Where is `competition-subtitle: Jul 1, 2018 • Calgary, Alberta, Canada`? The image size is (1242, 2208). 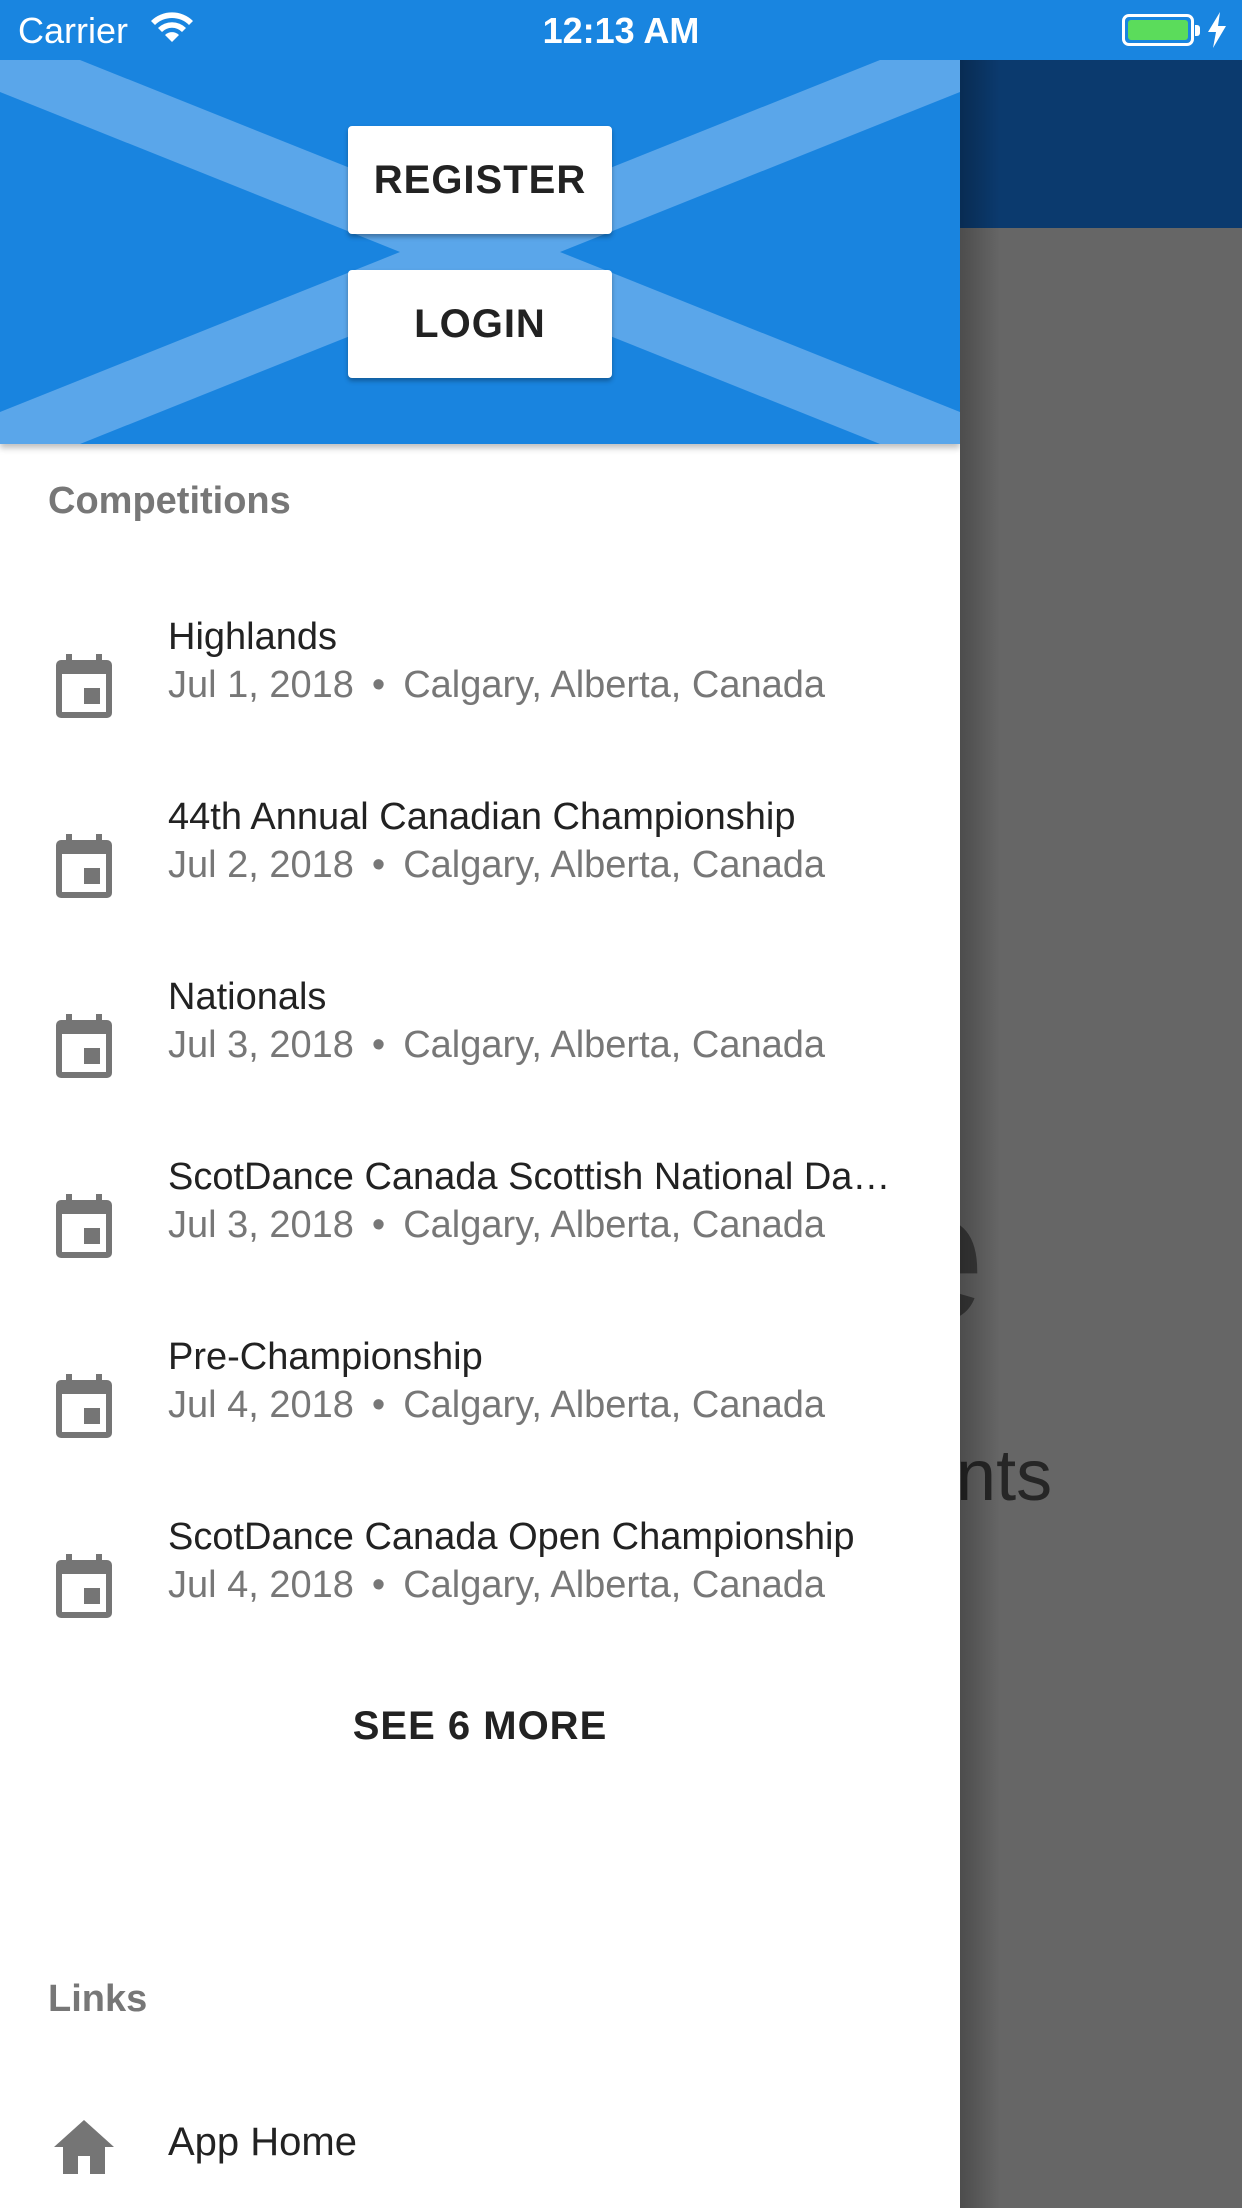 competition-subtitle: Jul 1, 2018 • Calgary, Alberta, Canada is located at coordinates (496, 685).